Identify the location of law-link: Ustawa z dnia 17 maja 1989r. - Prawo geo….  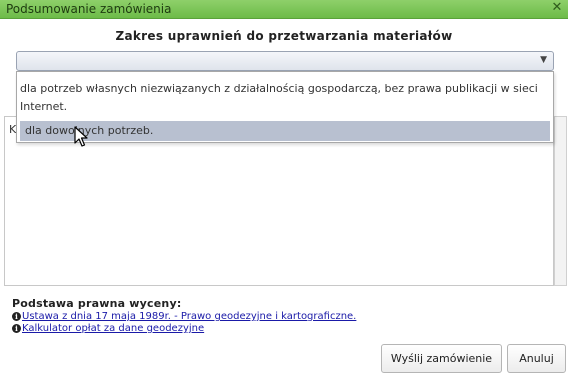
(189, 316).